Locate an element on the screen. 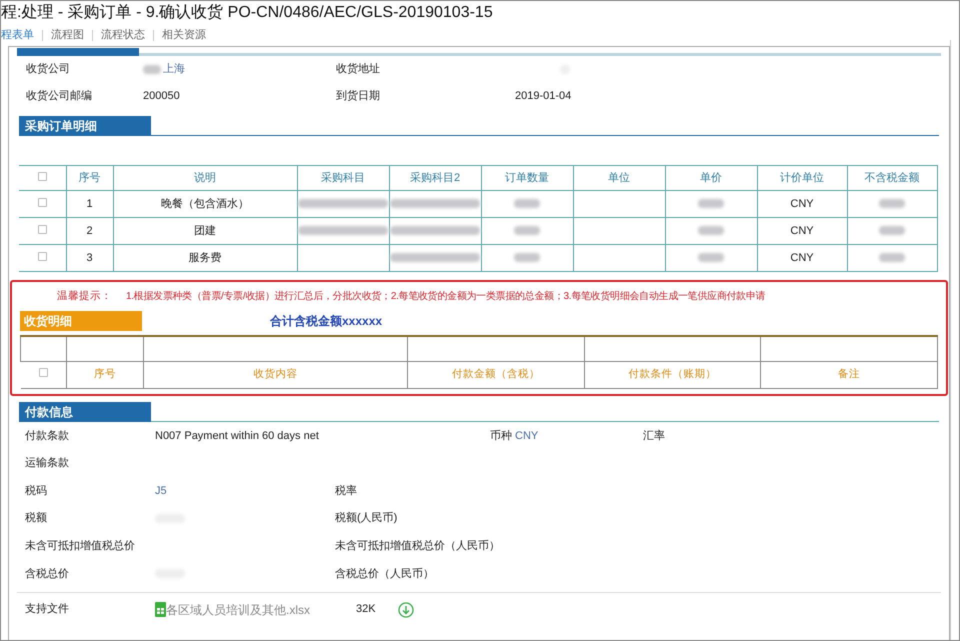 The image size is (960, 641). field-label: 税额(人民币) is located at coordinates (366, 518).